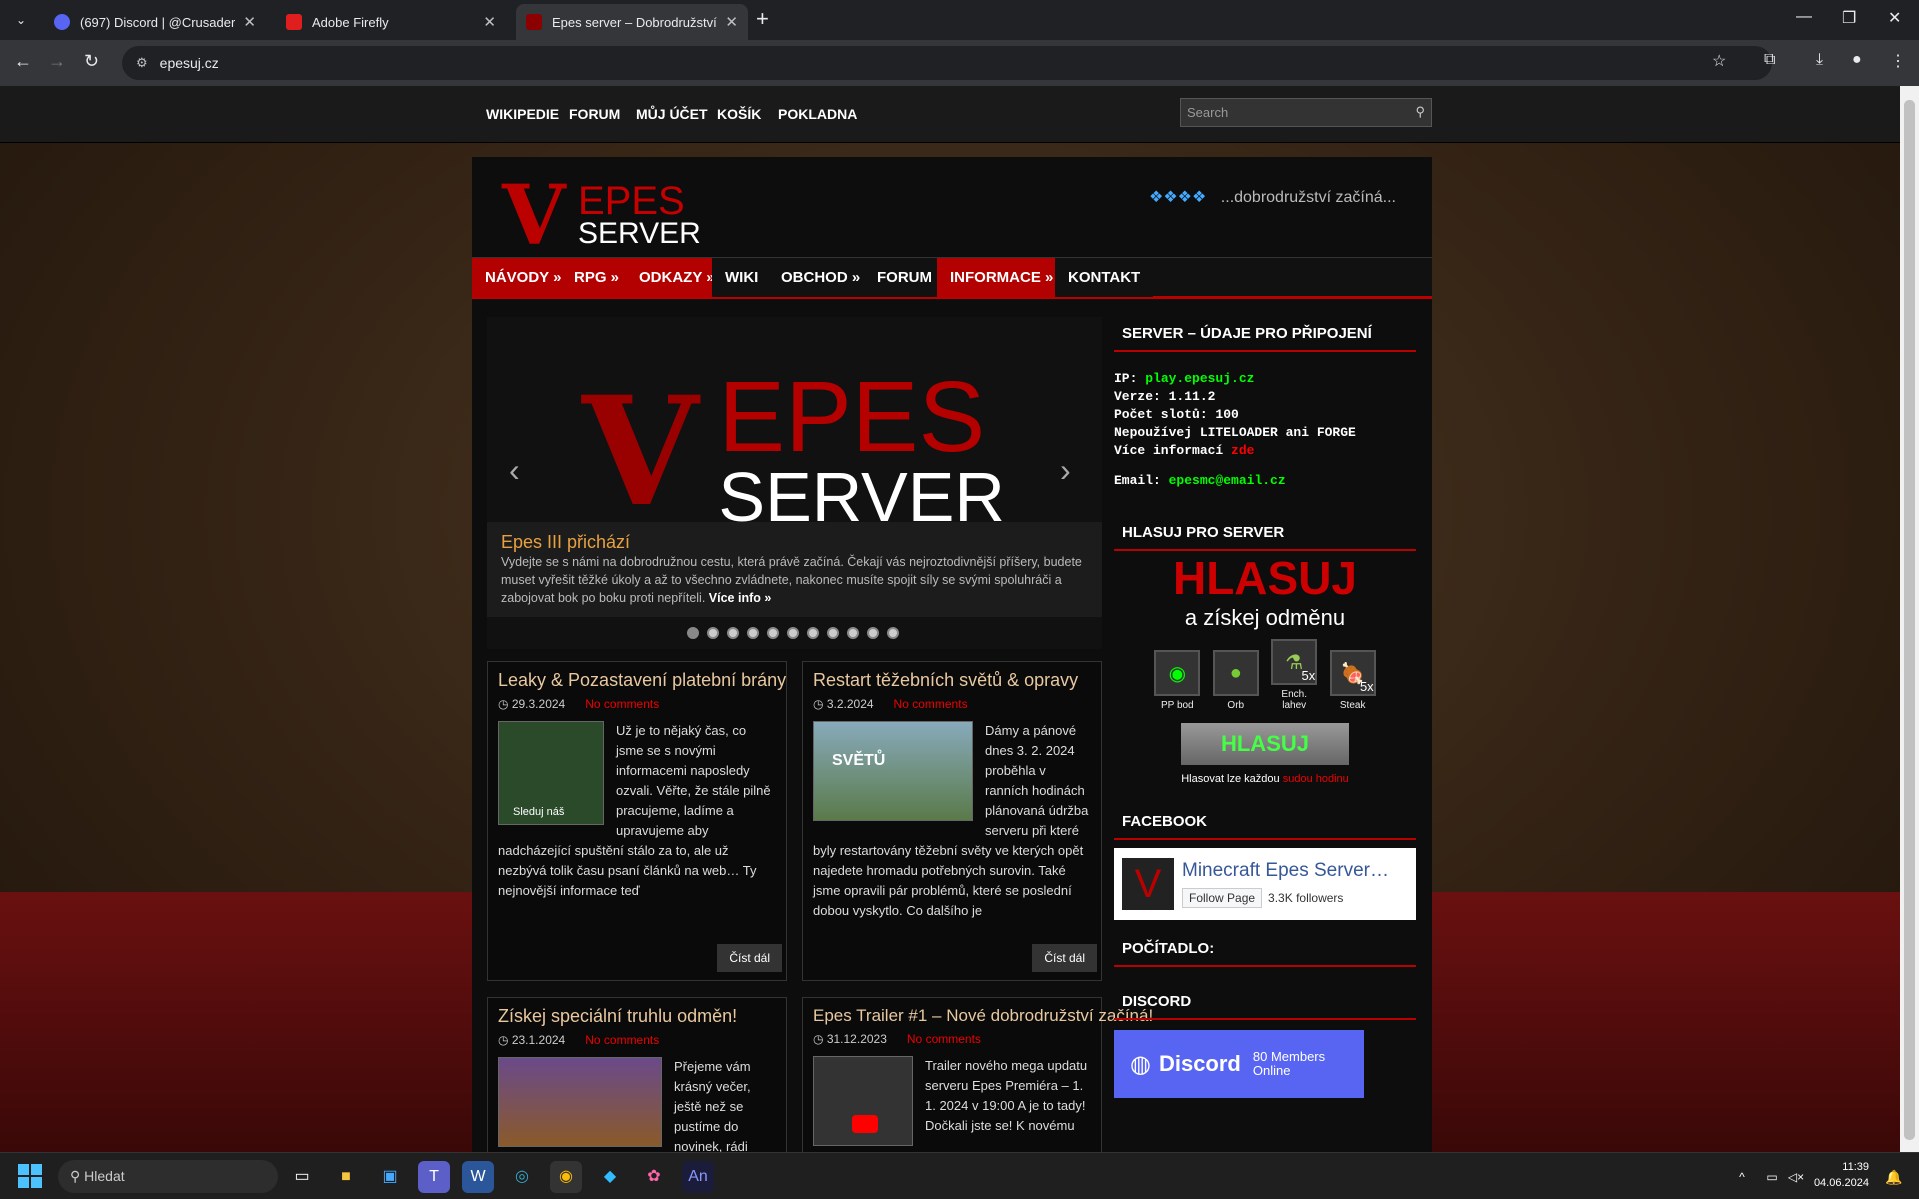  I want to click on post-title: Leaky & Pozastavení platební brány, so click(642, 680).